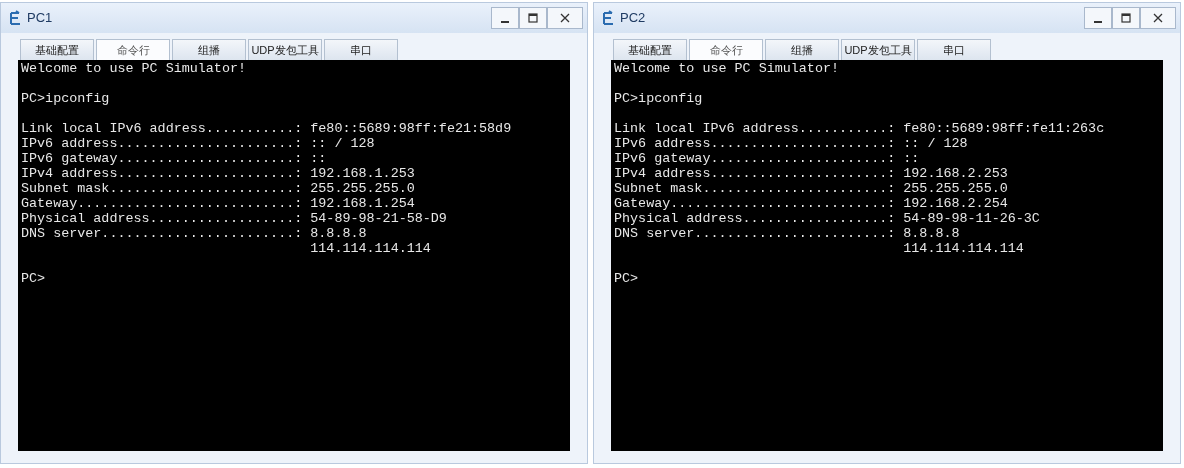 This screenshot has height=468, width=1184. I want to click on terminal-line: Physical address..................: 54-89-98-11-26-3C, so click(827, 218).